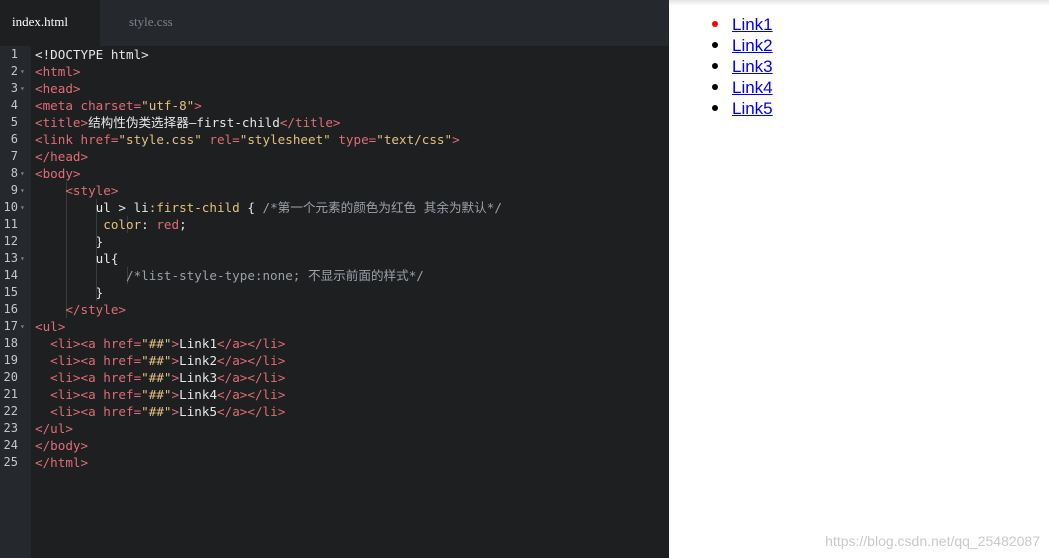  Describe the element at coordinates (752, 66) in the screenshot. I see `link-3: Link3` at that location.